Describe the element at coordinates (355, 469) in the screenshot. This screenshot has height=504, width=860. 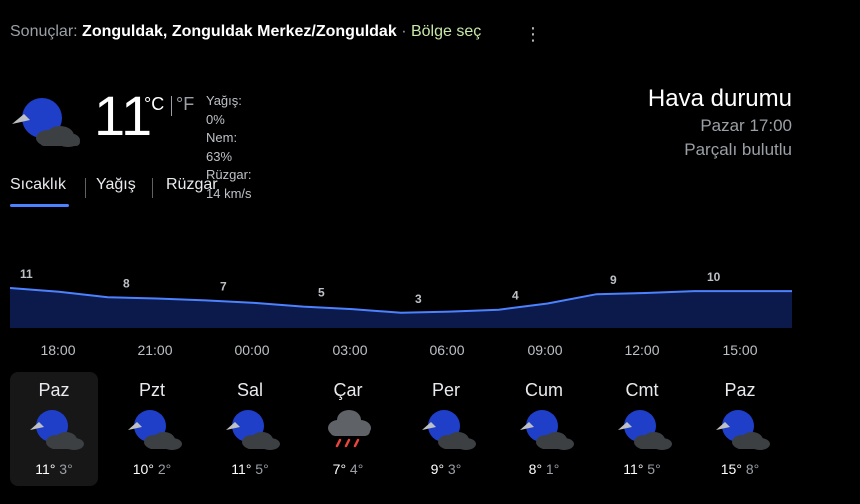
I see `low-temperature: 4°` at that location.